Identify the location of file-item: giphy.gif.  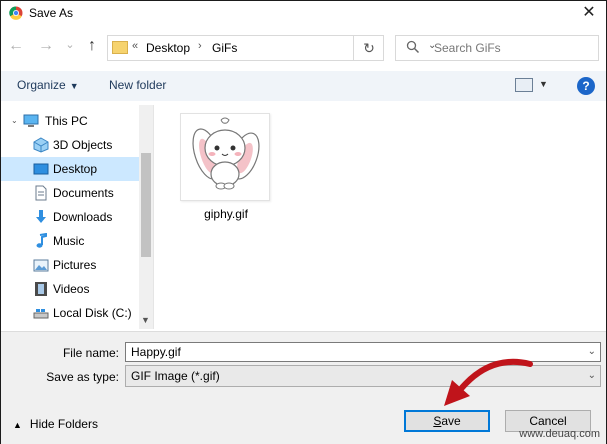
(226, 169).